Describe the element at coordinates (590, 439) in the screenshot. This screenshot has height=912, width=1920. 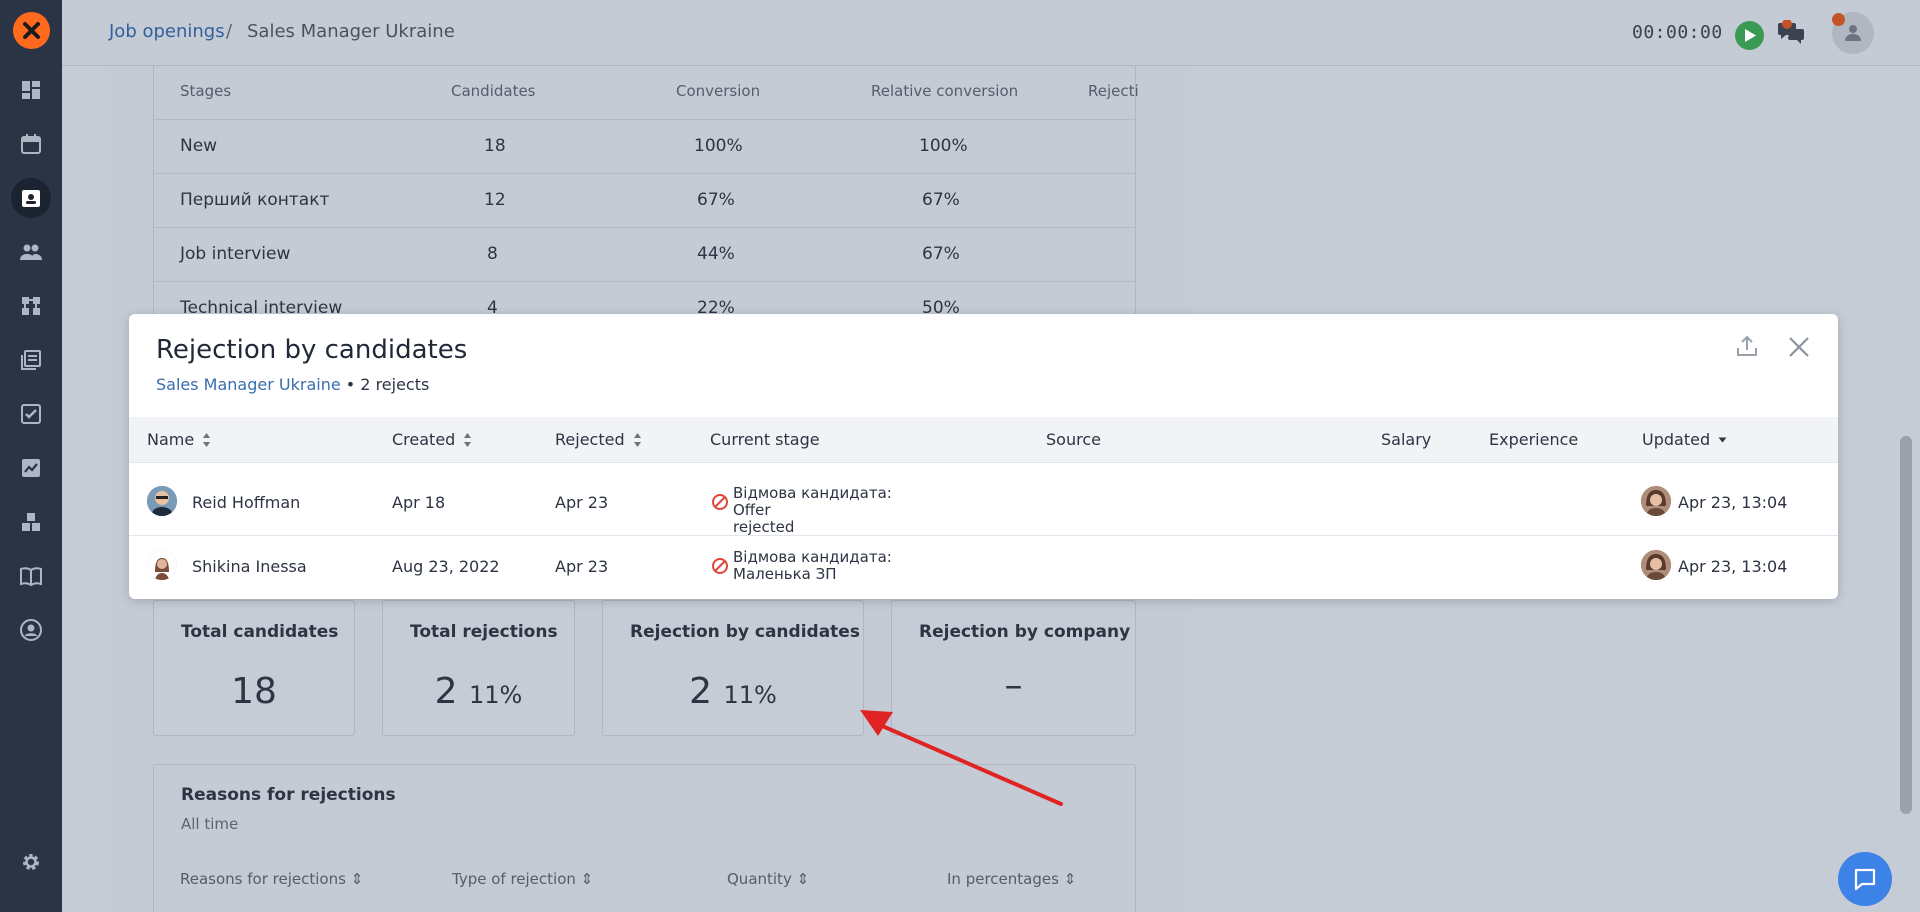
I see `column-label: Rejected` at that location.